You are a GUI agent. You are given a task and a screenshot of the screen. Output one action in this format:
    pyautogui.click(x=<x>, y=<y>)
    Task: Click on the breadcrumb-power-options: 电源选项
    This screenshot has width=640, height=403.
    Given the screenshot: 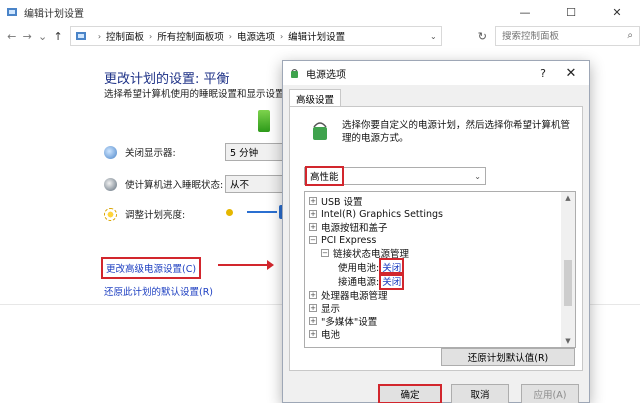 What is the action you would take?
    pyautogui.click(x=256, y=36)
    